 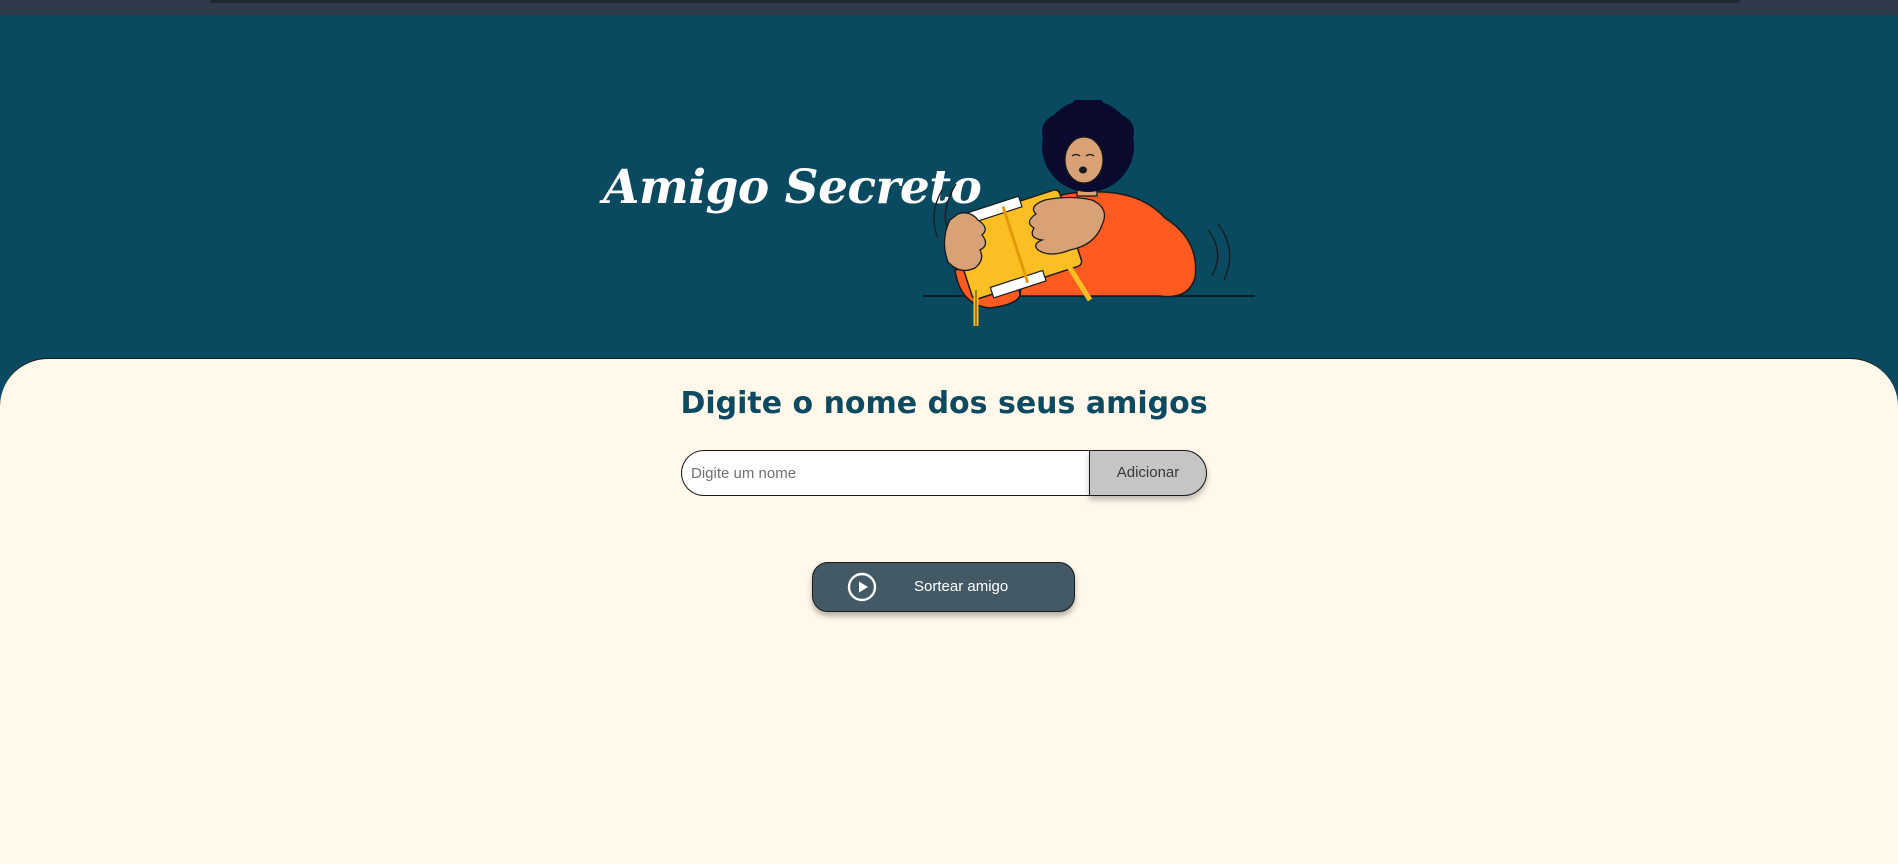 I want to click on add-button: Adicionar, so click(x=1148, y=473).